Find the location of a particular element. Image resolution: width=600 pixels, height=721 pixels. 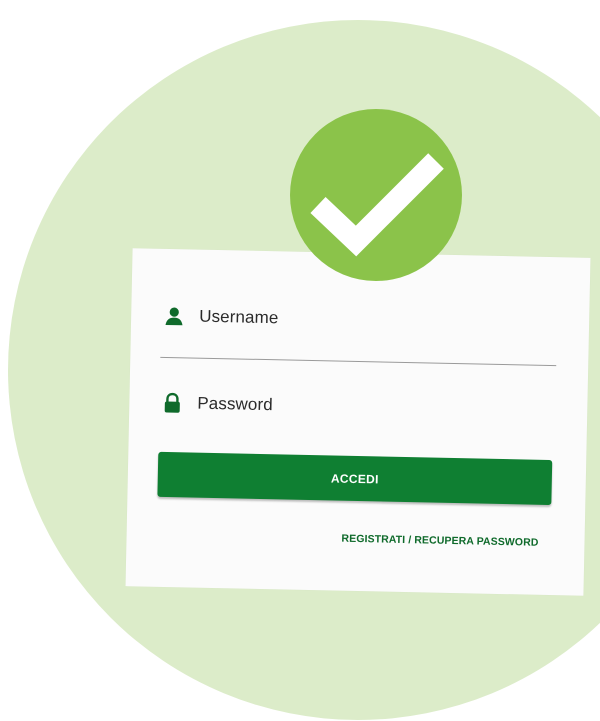

username-underline is located at coordinates (358, 361).